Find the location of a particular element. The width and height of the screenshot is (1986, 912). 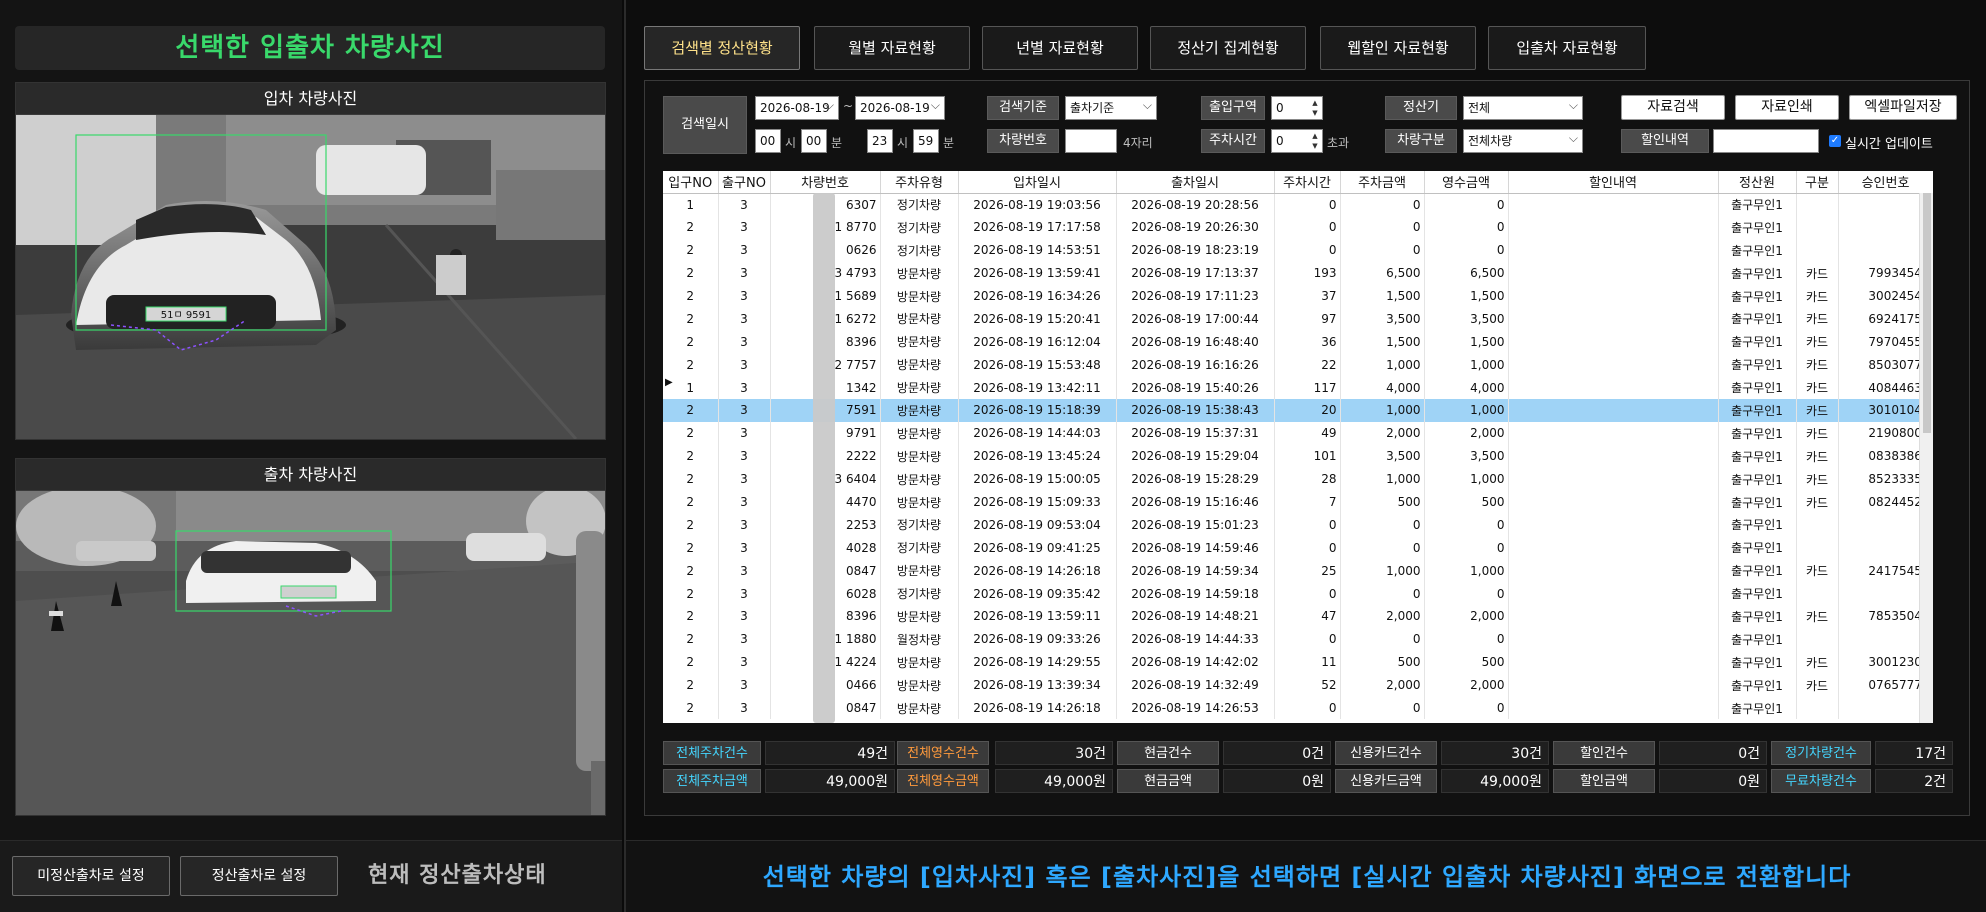

exit-photo is located at coordinates (310, 653).